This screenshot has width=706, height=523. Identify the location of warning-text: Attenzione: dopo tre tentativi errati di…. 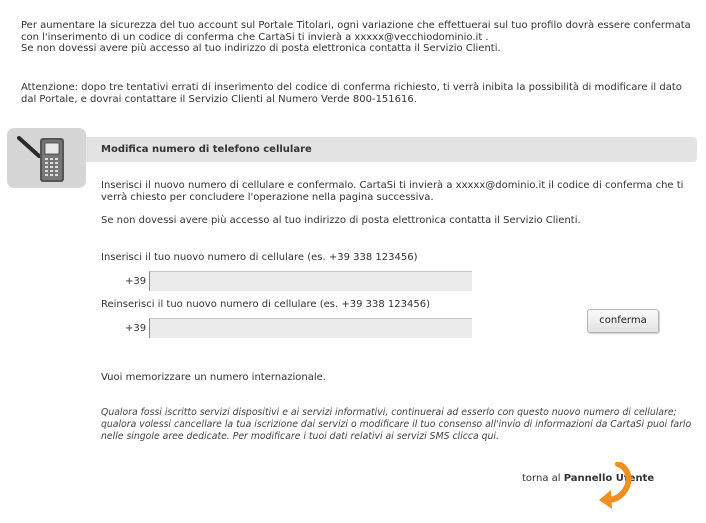
(351, 93).